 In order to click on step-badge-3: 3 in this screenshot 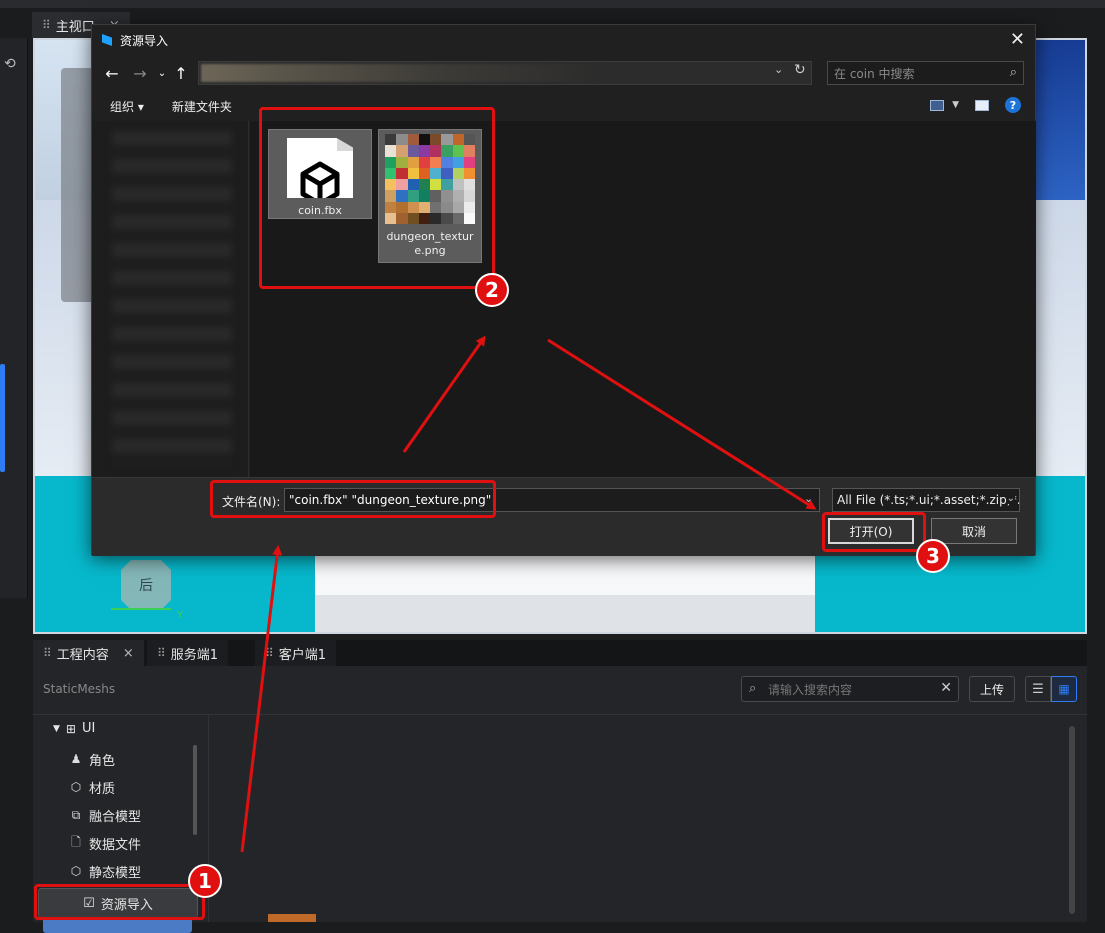, I will do `click(933, 556)`.